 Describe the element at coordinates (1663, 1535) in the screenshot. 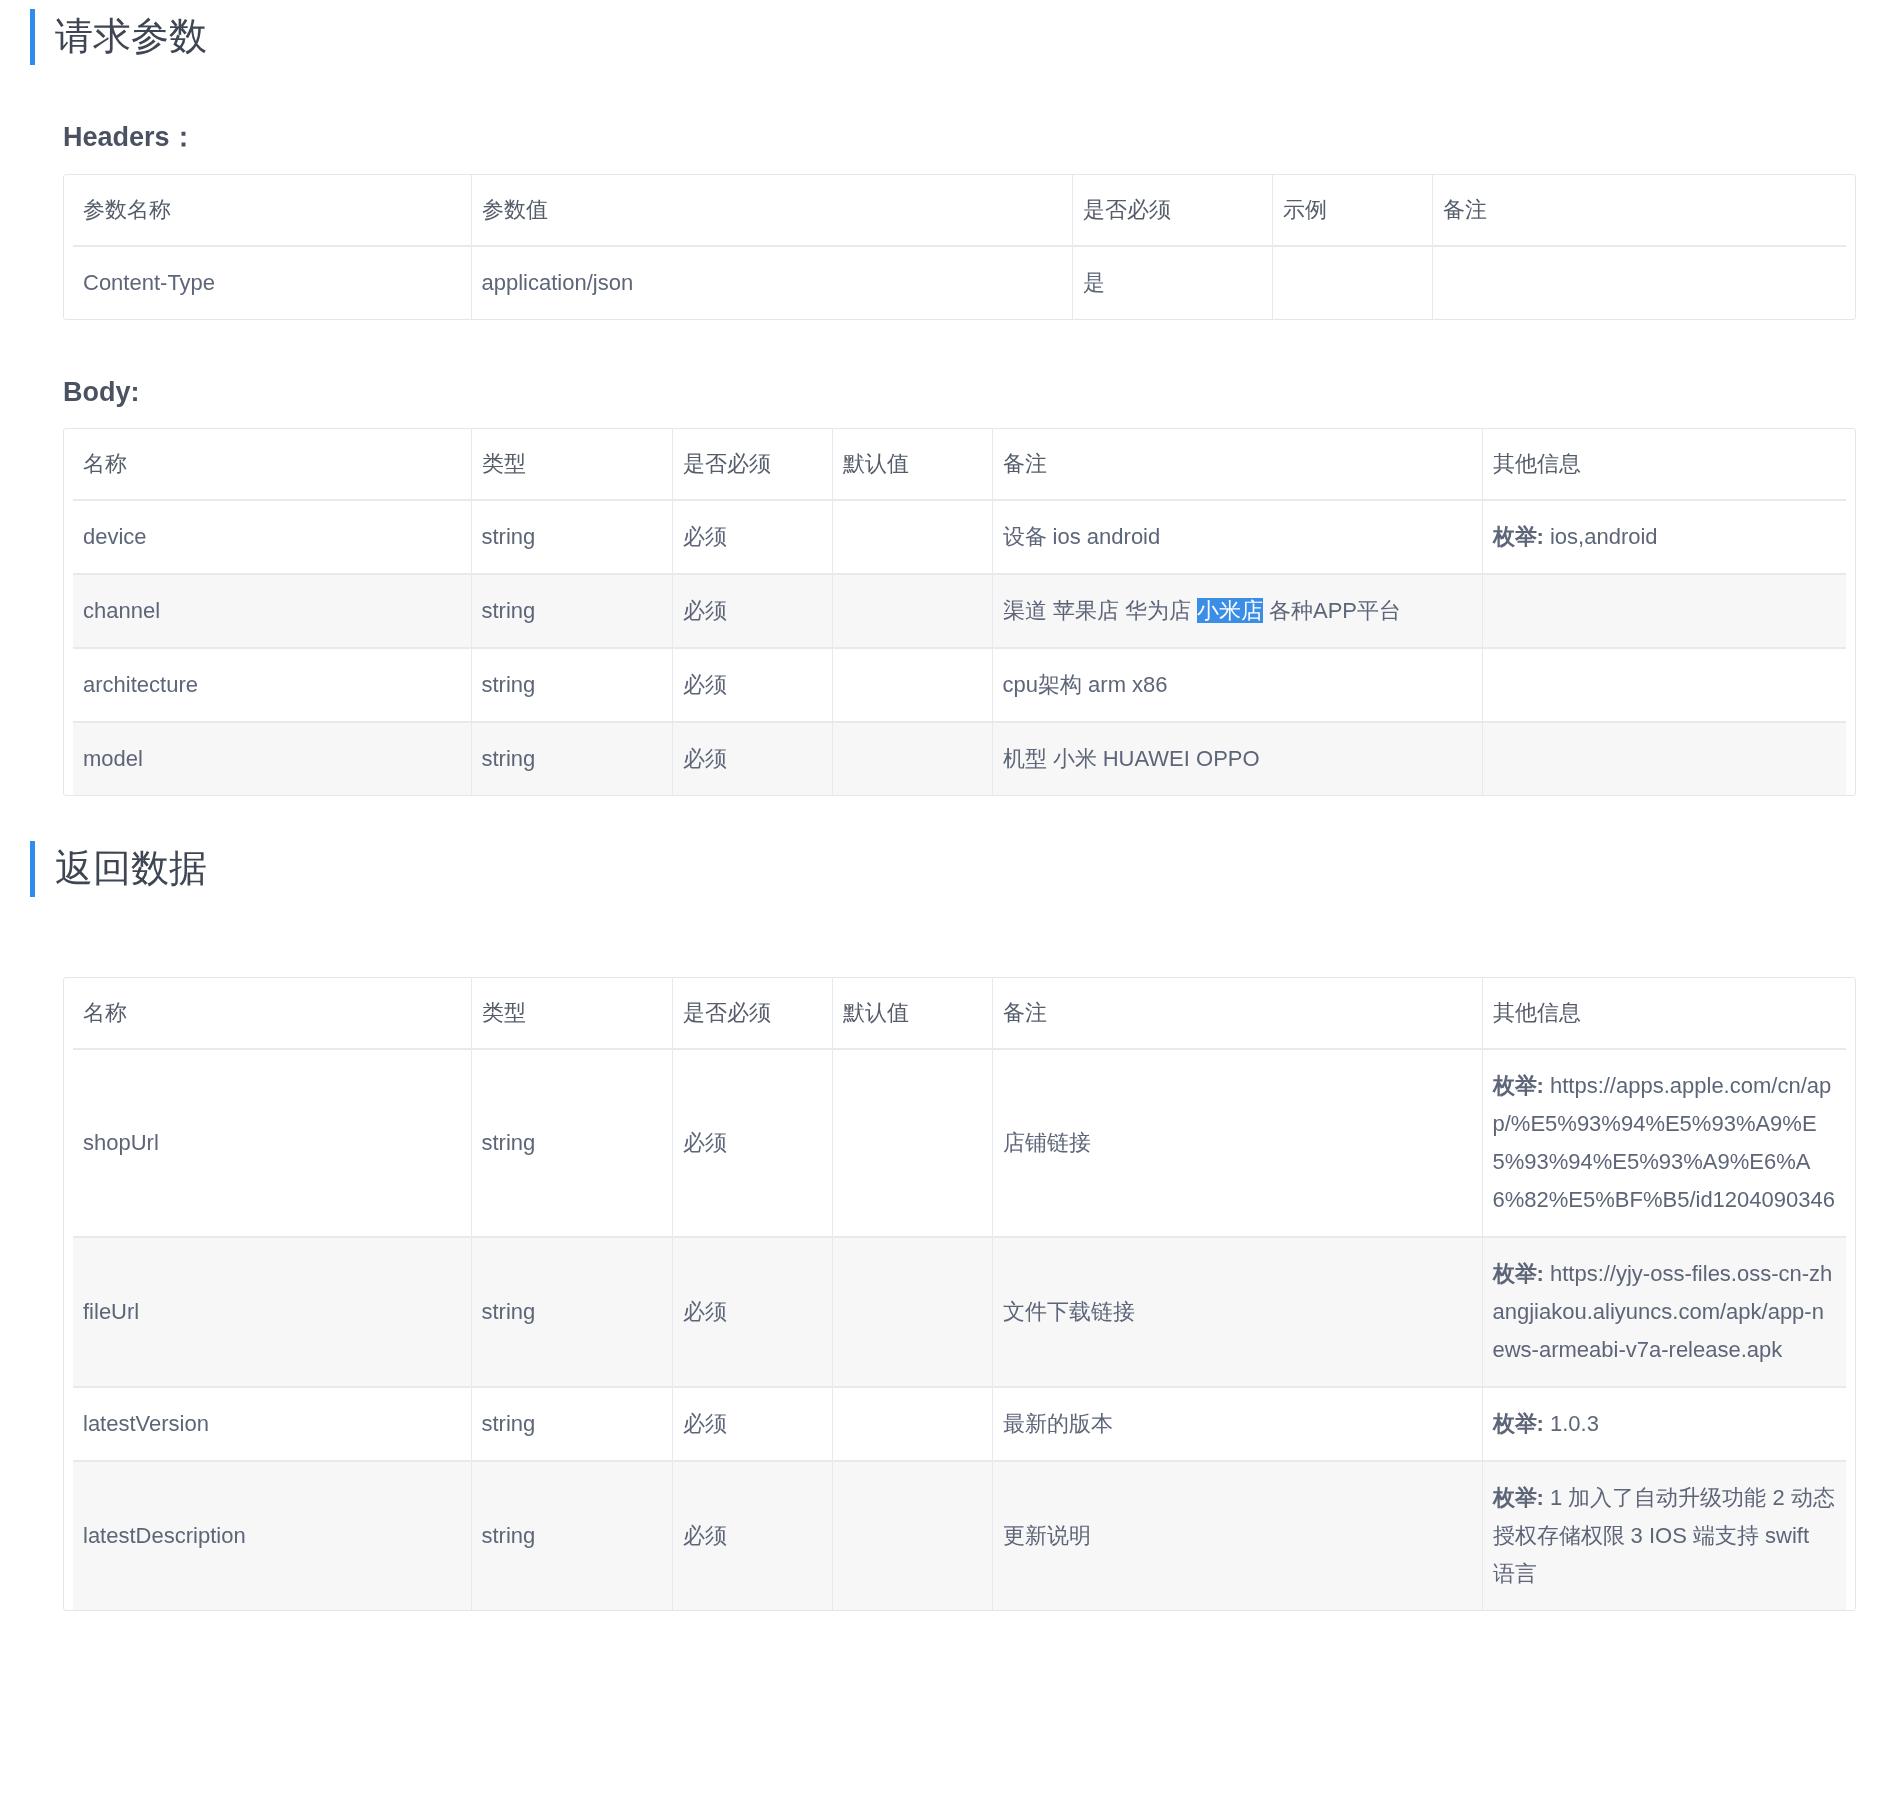

I see `cell-text: 枚举: 1 加入了自动升级功能 2 动态授权存储权限 3 IOS 端支持 swift 语言` at that location.